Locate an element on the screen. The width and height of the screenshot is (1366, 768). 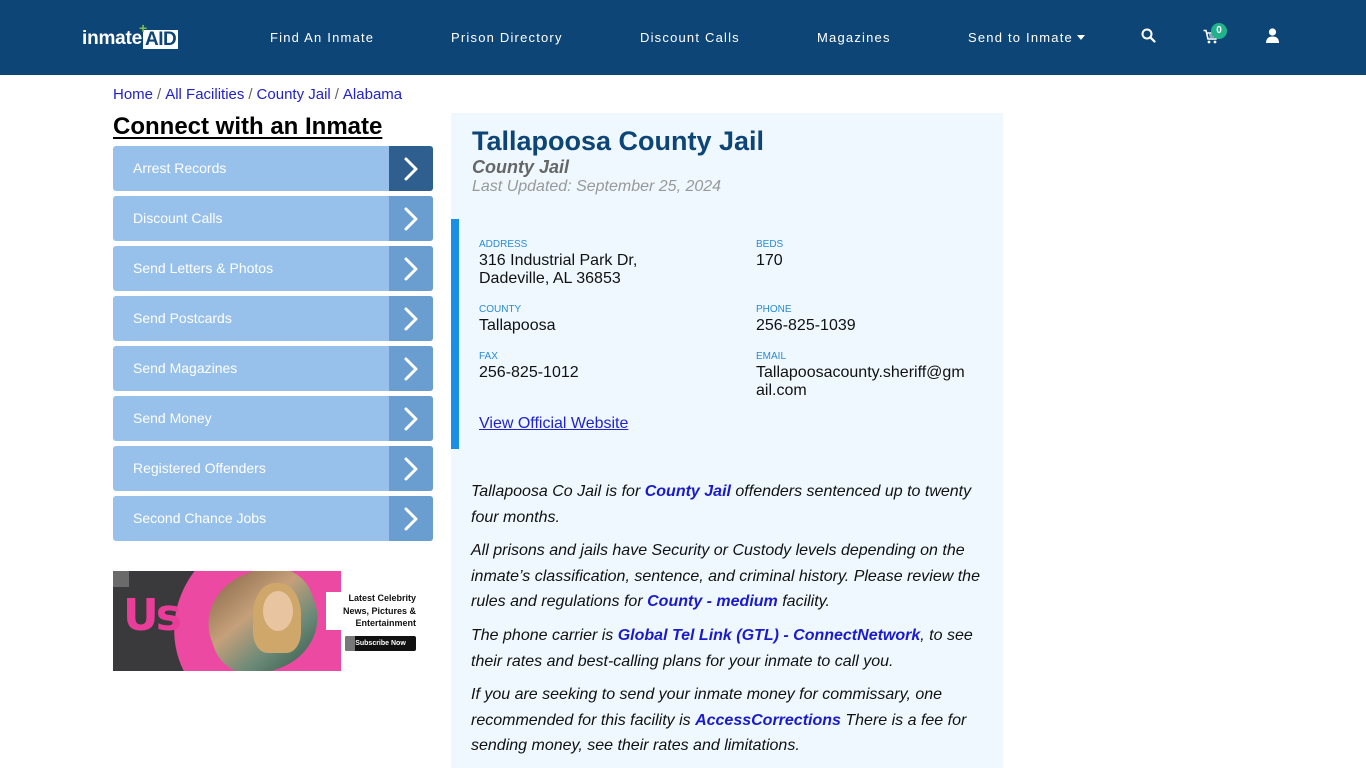
connect-with-inmate-heading: Connect with an Inmate is located at coordinates (248, 126).